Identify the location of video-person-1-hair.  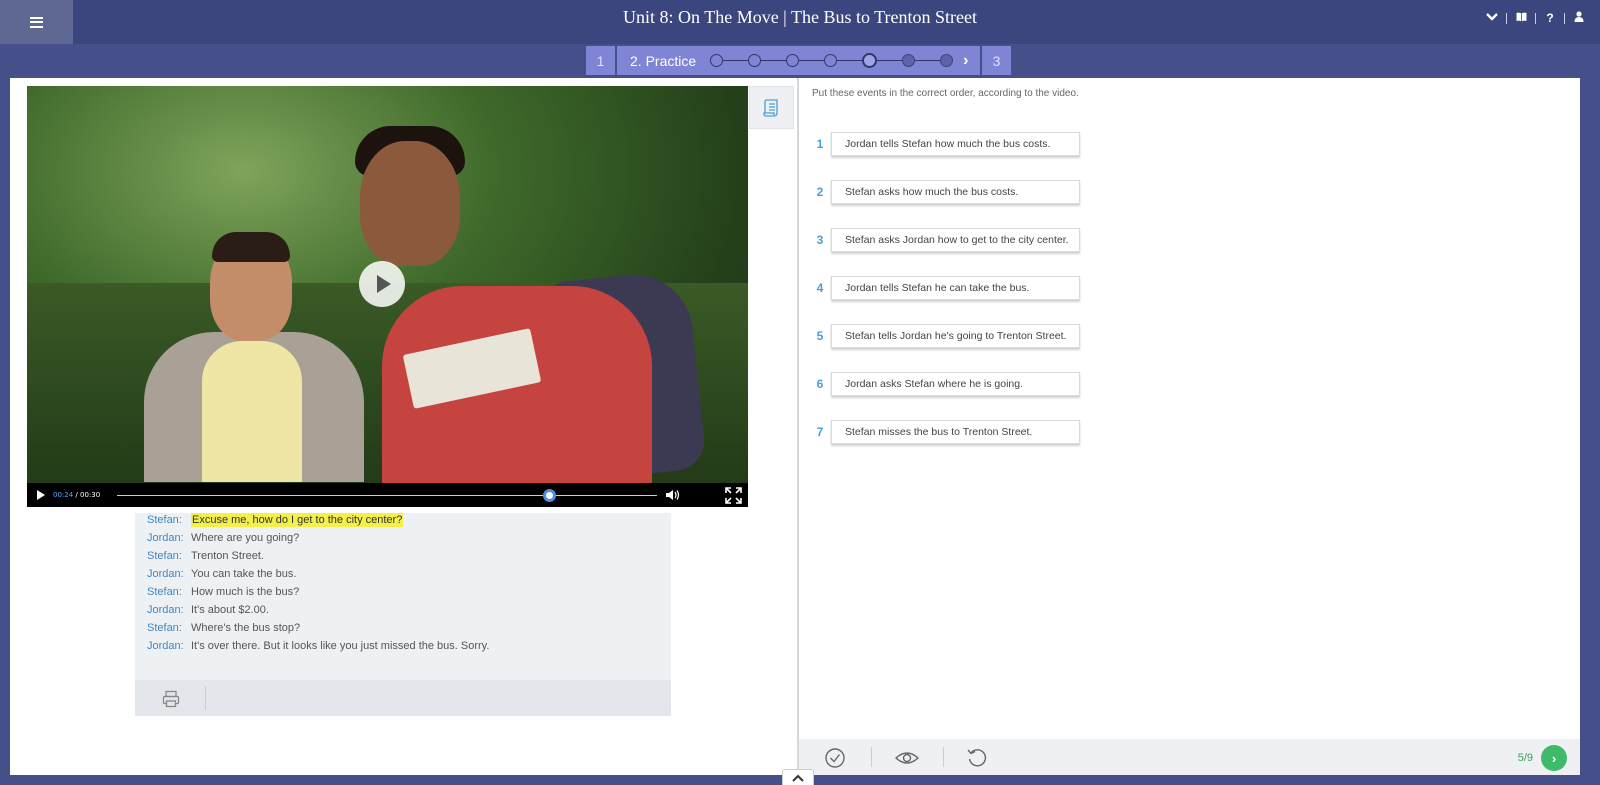
(251, 247).